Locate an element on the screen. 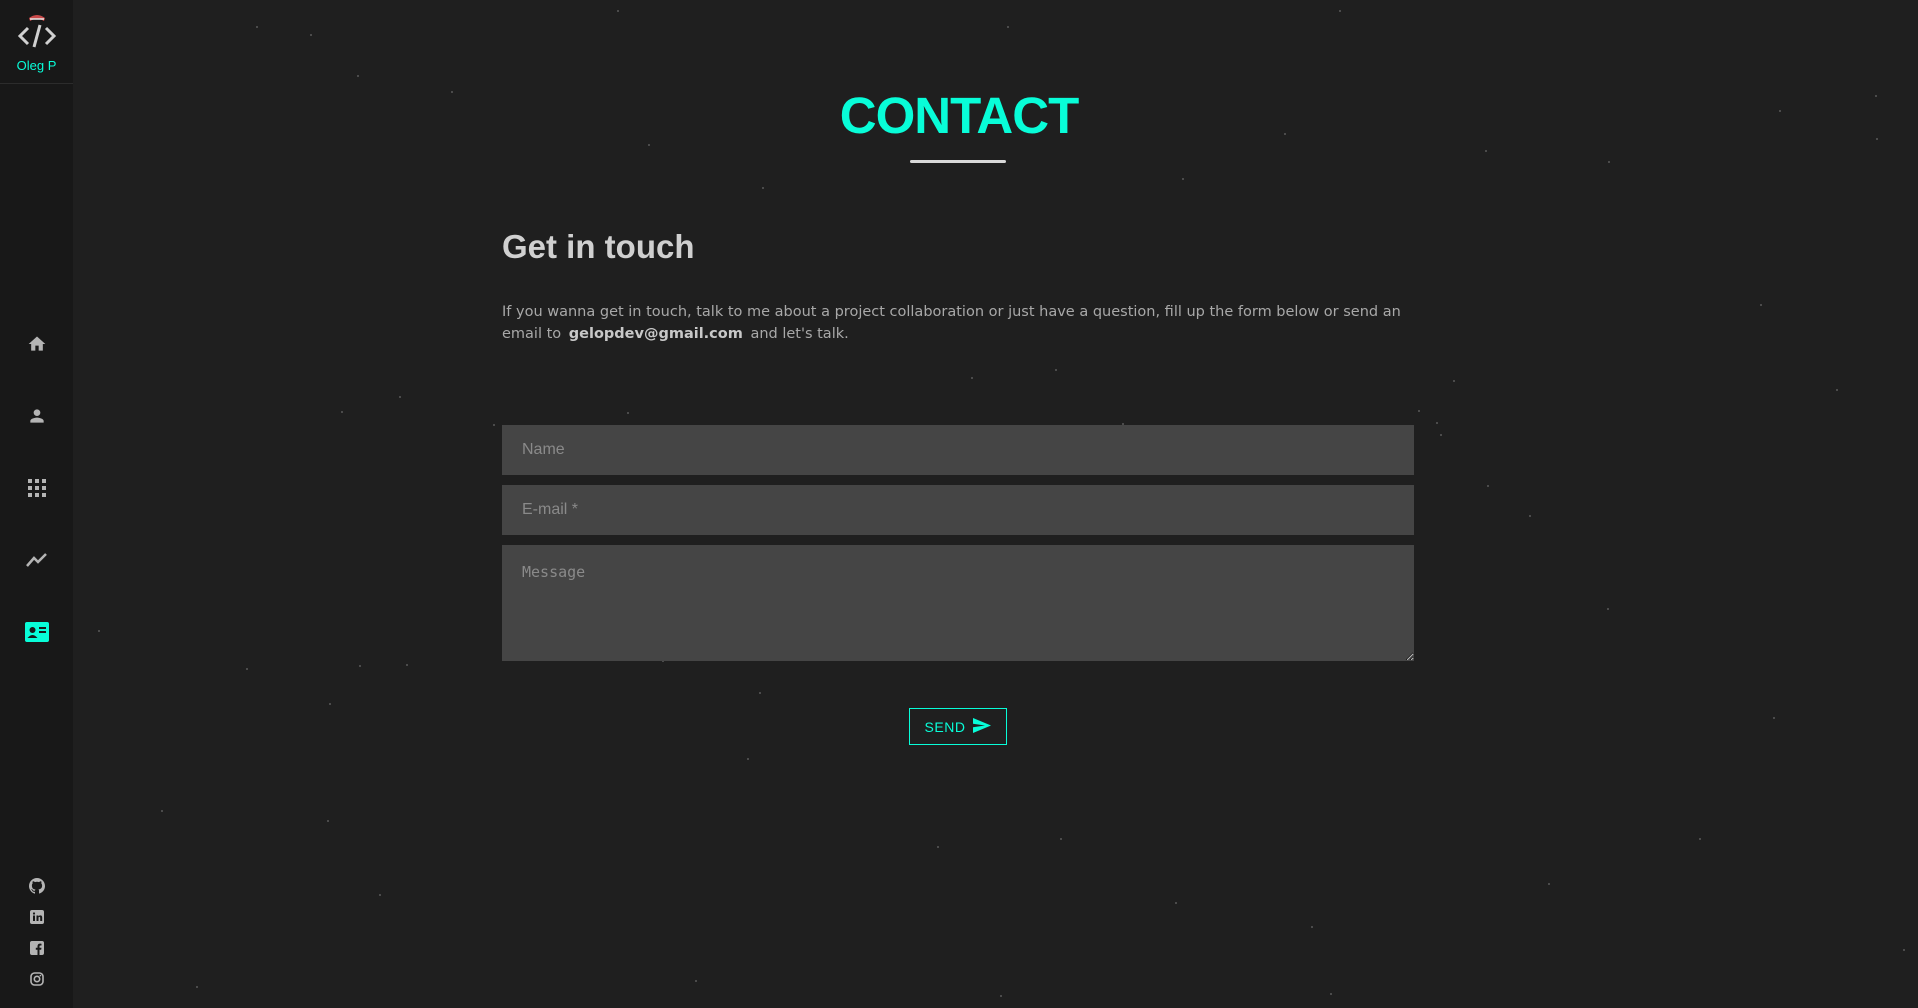 The height and width of the screenshot is (1008, 1918). nav-item-skills is located at coordinates (36, 562).